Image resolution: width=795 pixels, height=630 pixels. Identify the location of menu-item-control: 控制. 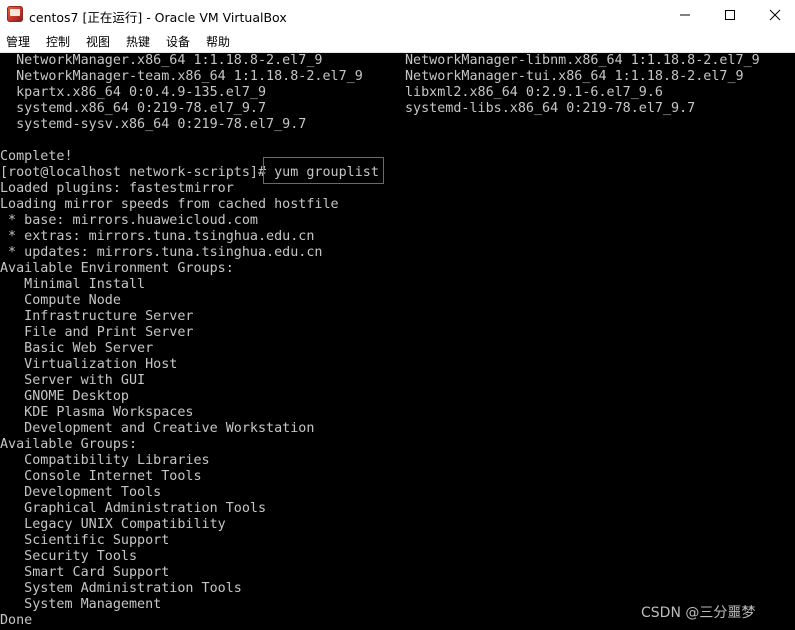
(58, 41).